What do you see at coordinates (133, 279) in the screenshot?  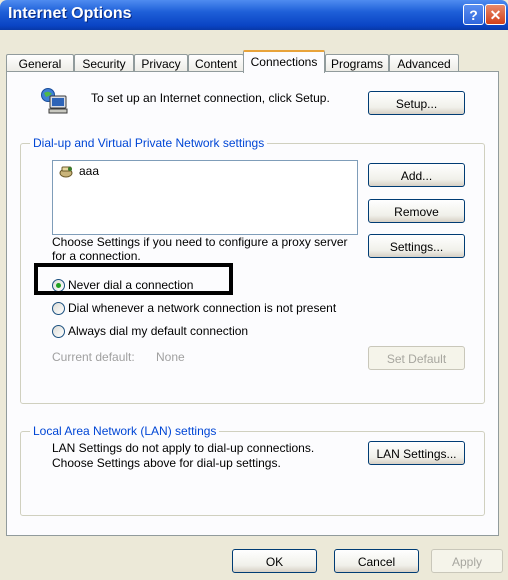 I see `annotation-highlight-box` at bounding box center [133, 279].